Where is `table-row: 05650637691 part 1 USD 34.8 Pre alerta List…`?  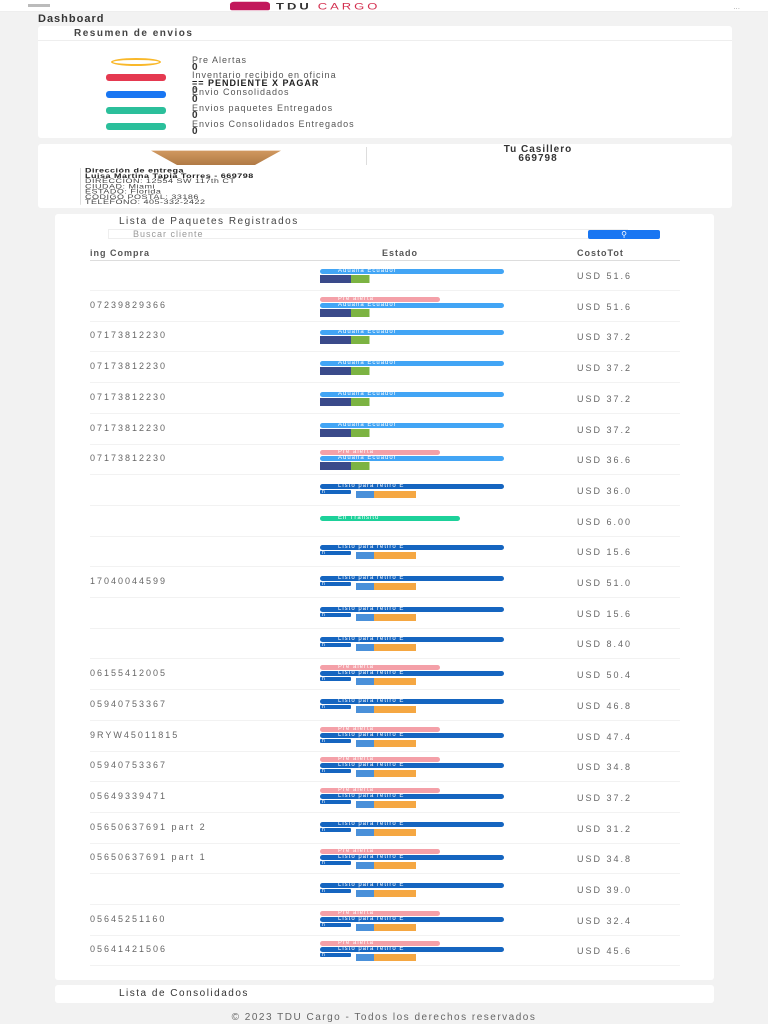 table-row: 05650637691 part 1 USD 34.8 Pre alerta List… is located at coordinates (385, 859).